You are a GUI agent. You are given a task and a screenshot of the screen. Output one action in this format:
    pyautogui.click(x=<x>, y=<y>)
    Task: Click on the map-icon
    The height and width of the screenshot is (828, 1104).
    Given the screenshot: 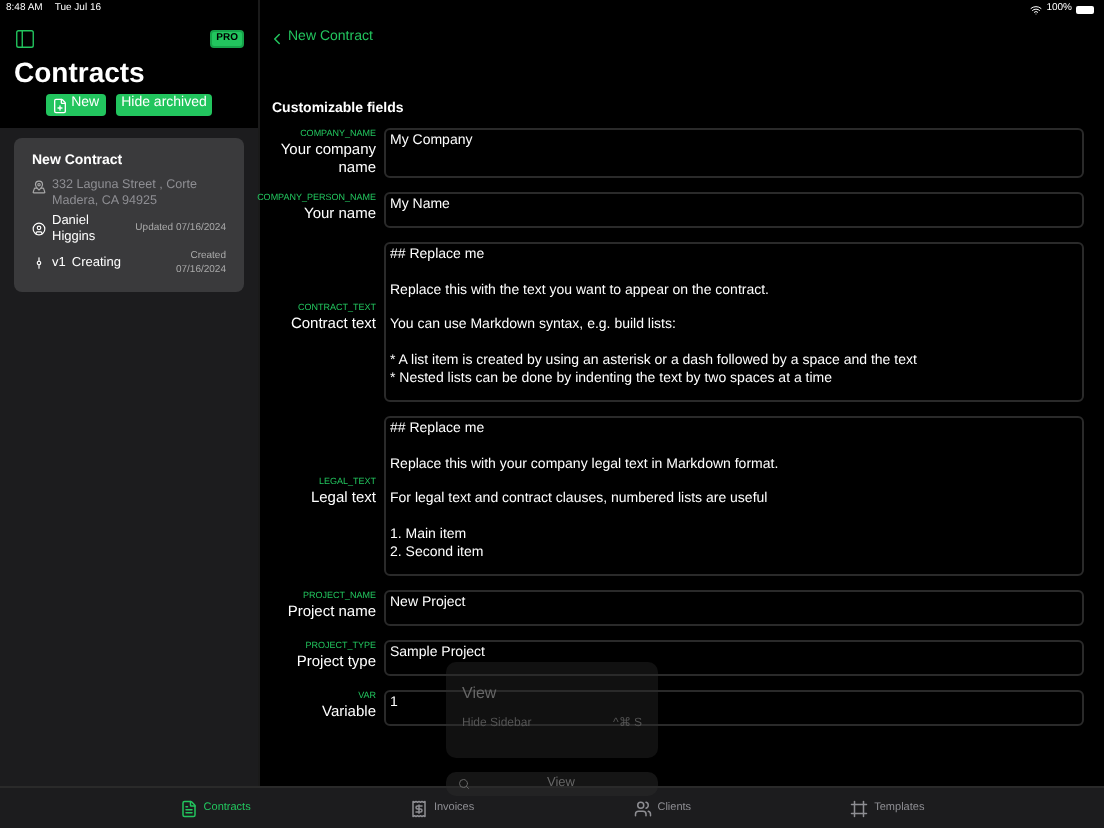 What is the action you would take?
    pyautogui.click(x=39, y=186)
    